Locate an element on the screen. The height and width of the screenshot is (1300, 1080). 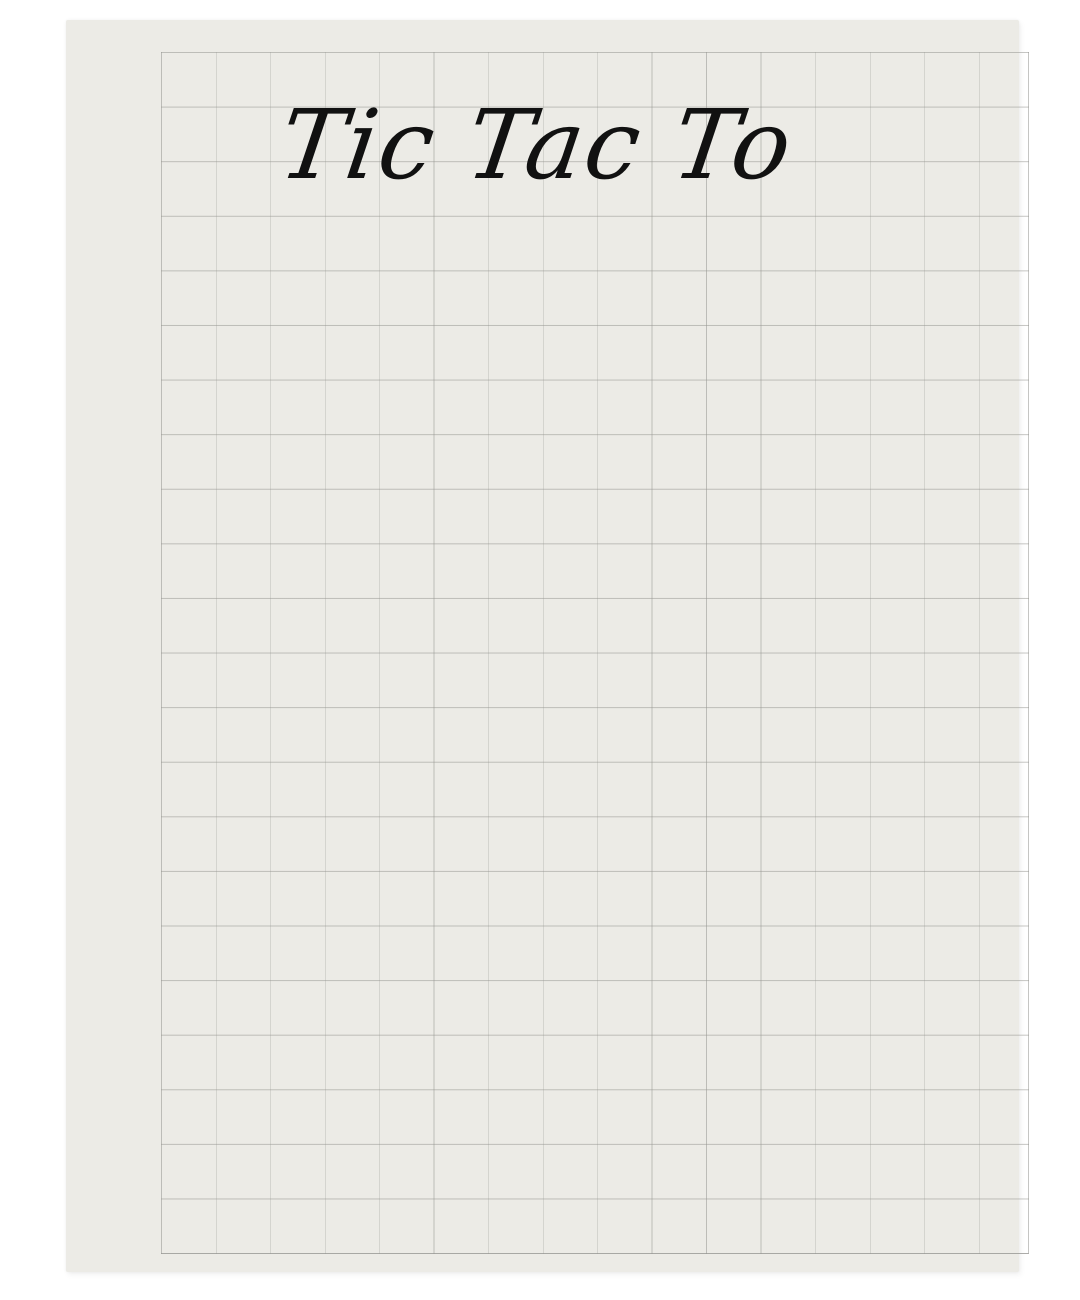
title-svg: Tic Tac Toe is located at coordinates (535, 144).